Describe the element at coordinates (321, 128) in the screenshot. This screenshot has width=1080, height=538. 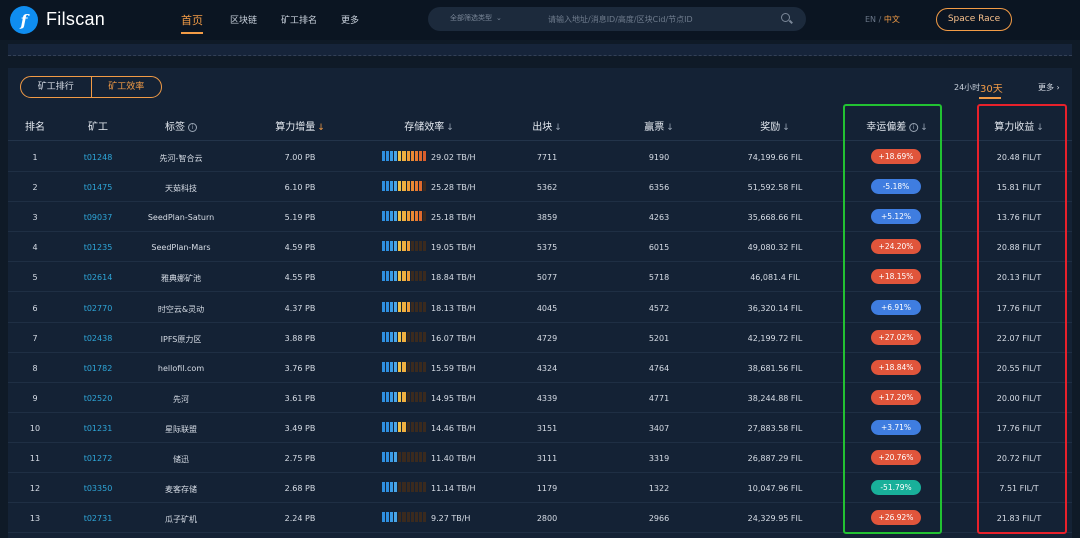
I see `sort-desc-icon: ↓` at that location.